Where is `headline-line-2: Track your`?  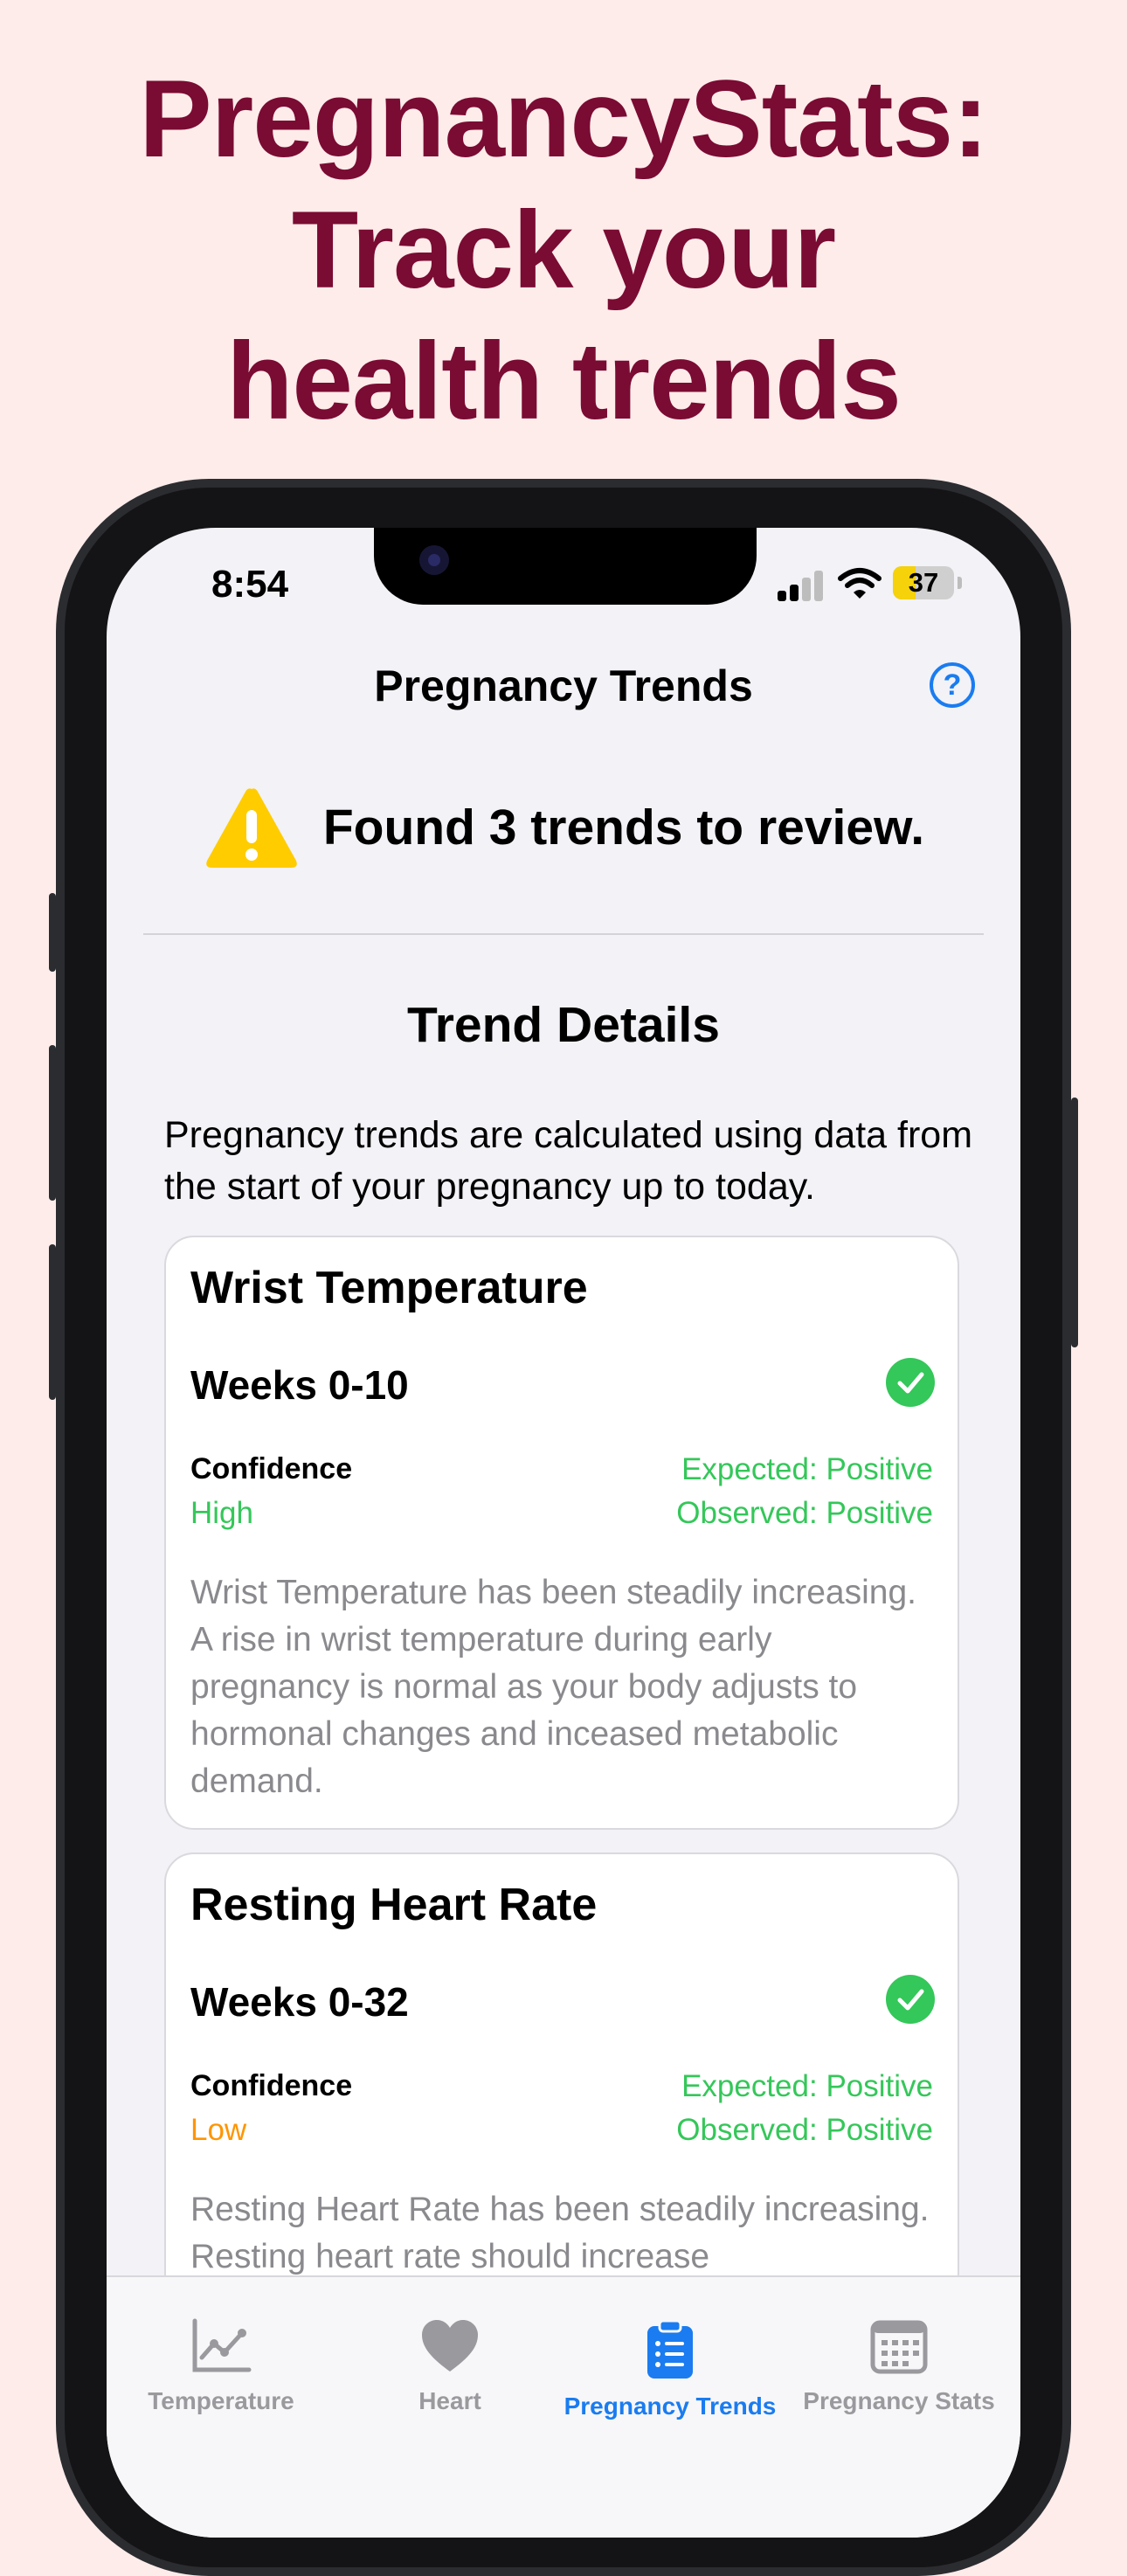
headline-line-2: Track your is located at coordinates (563, 250).